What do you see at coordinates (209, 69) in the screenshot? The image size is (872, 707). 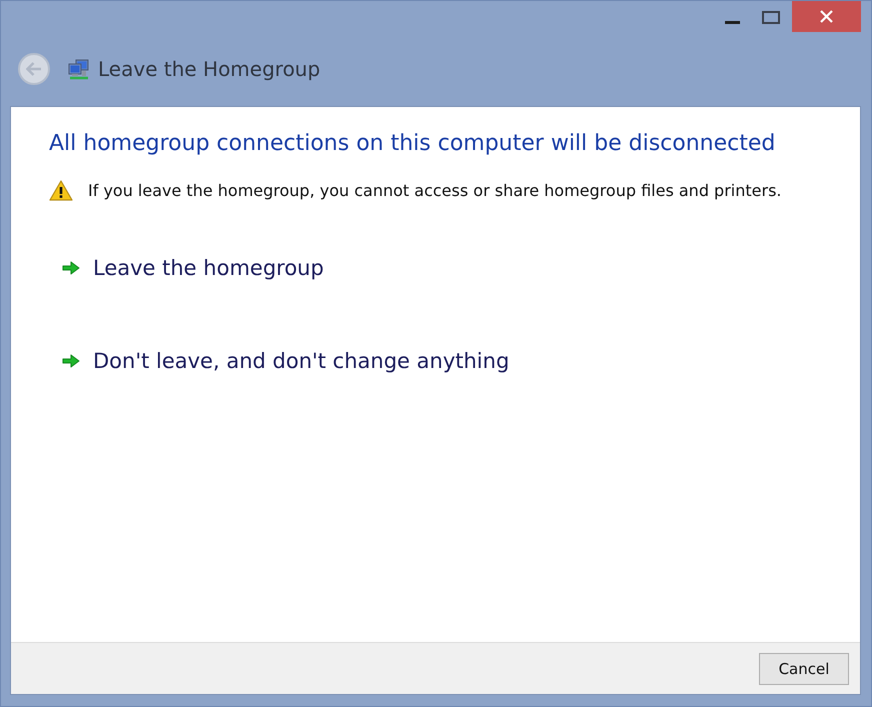 I see `page-title: Leave the Homegroup` at bounding box center [209, 69].